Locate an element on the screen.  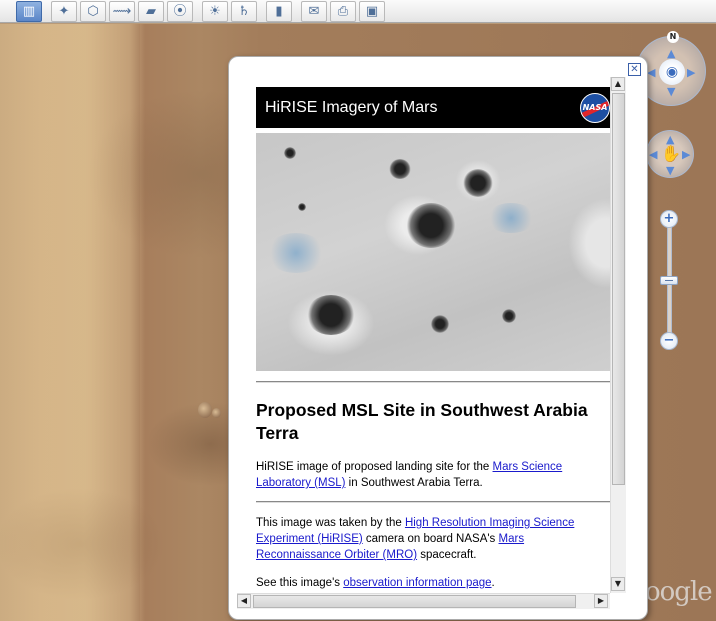
para2-suffix: spacecraft. is located at coordinates (447, 555).